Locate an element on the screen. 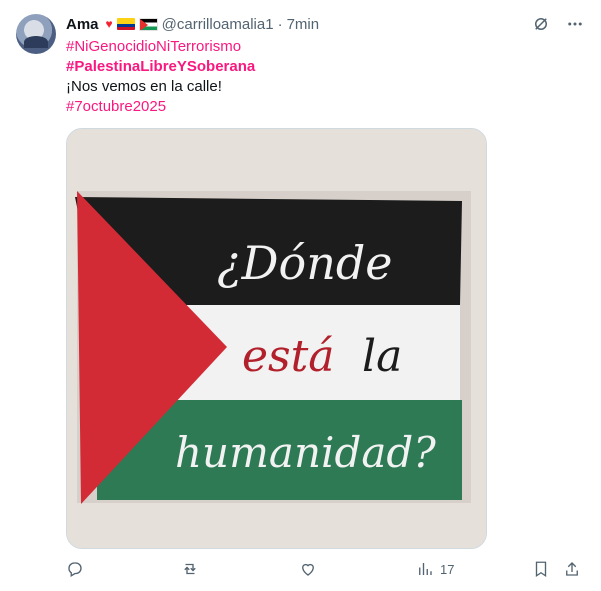  colombia-flag-icon is located at coordinates (125, 24).